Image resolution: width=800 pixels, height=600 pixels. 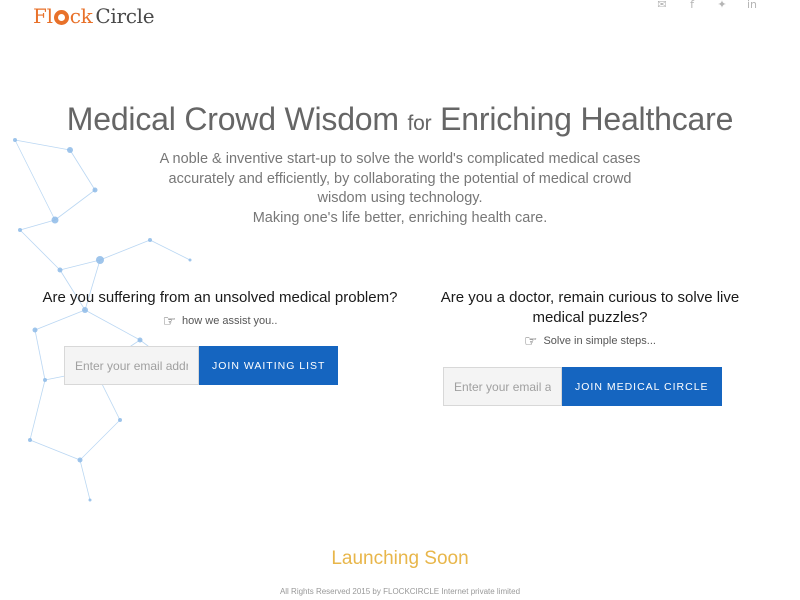 I want to click on twitter-icon: ✦, so click(x=722, y=6).